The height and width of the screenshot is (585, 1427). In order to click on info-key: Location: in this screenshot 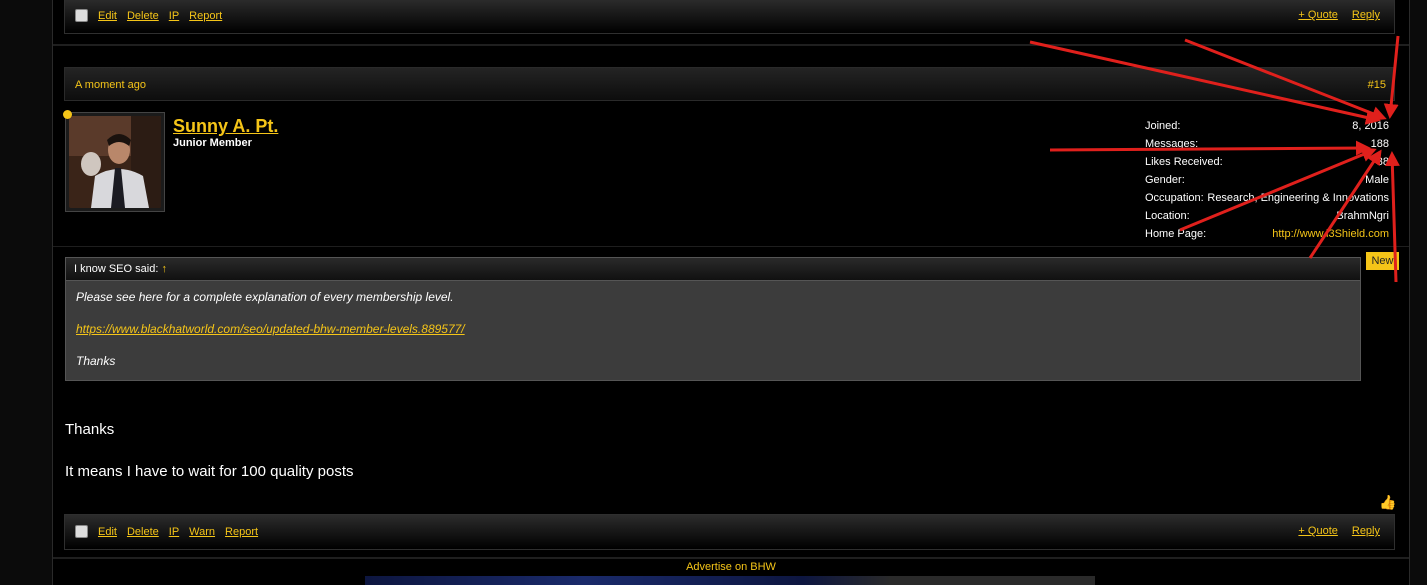, I will do `click(1167, 216)`.